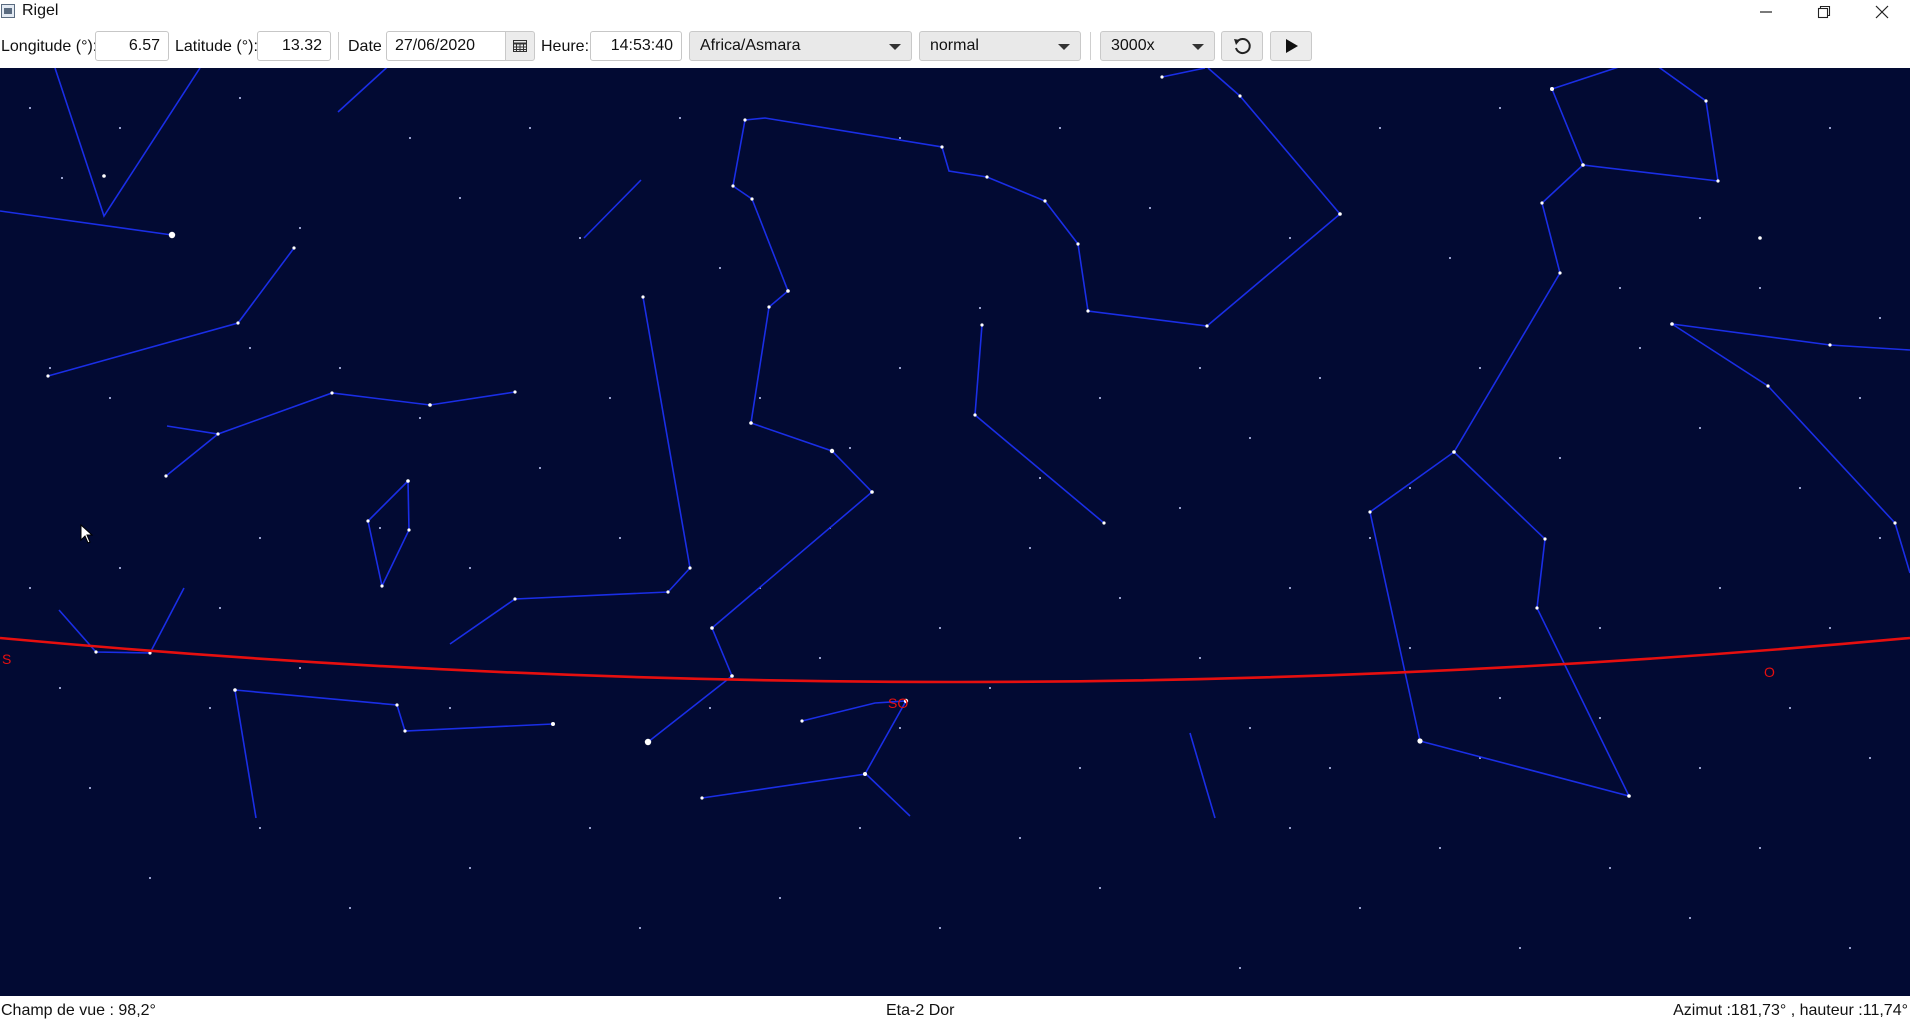  I want to click on time-input: 14:53:40, so click(636, 46).